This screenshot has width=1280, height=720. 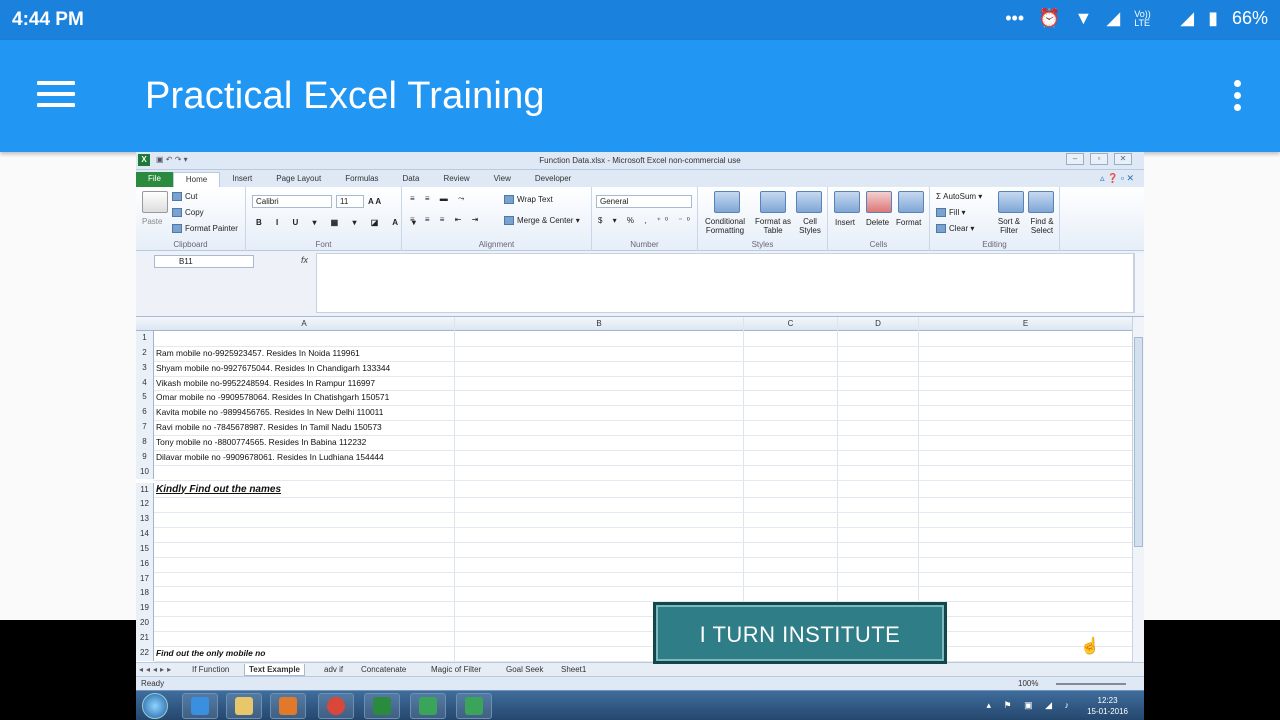 What do you see at coordinates (157, 669) in the screenshot?
I see `sheet-nav-arrows: ◂◂◂▸▸` at bounding box center [157, 669].